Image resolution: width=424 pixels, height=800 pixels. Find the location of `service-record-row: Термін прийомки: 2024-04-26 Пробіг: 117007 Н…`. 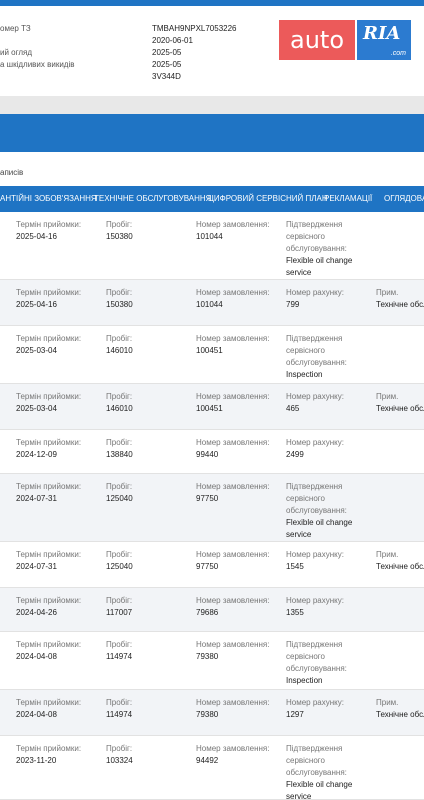

service-record-row: Термін прийомки: 2024-04-26 Пробіг: 117007 Н… is located at coordinates (212, 610).